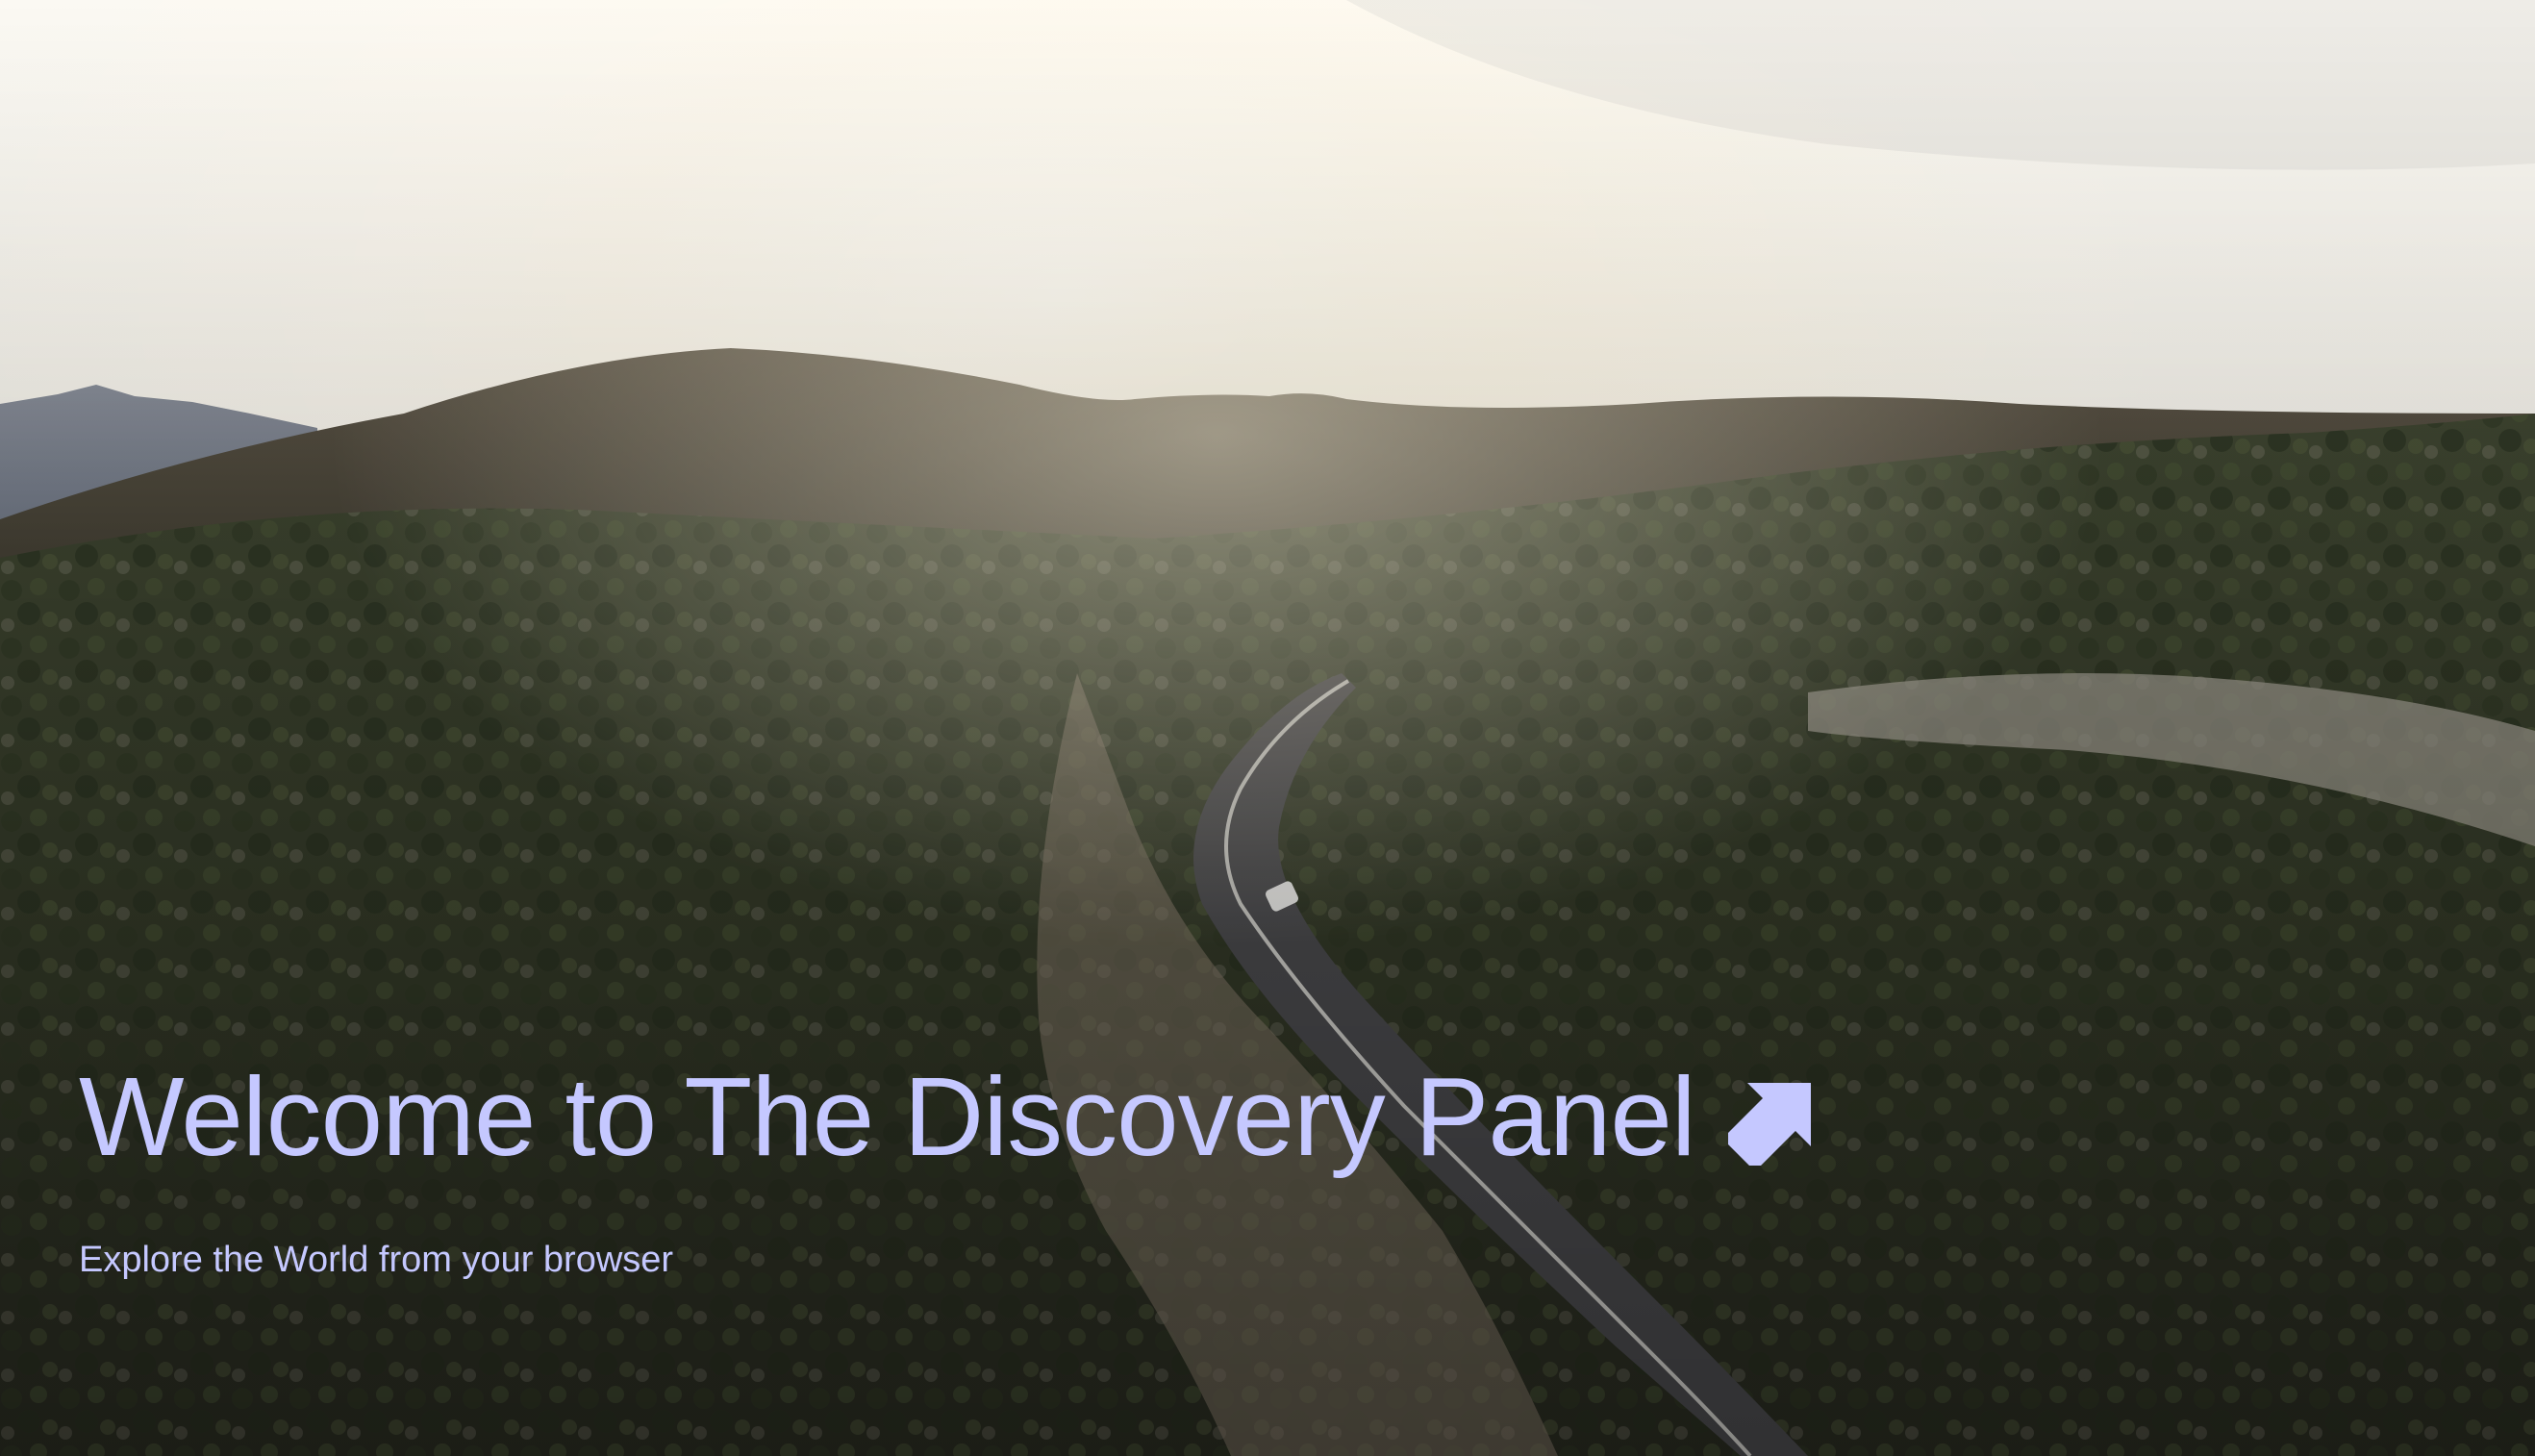 The width and height of the screenshot is (2535, 1456). What do you see at coordinates (887, 1116) in the screenshot?
I see `hero-title: Welcome to The Discovery Panel` at bounding box center [887, 1116].